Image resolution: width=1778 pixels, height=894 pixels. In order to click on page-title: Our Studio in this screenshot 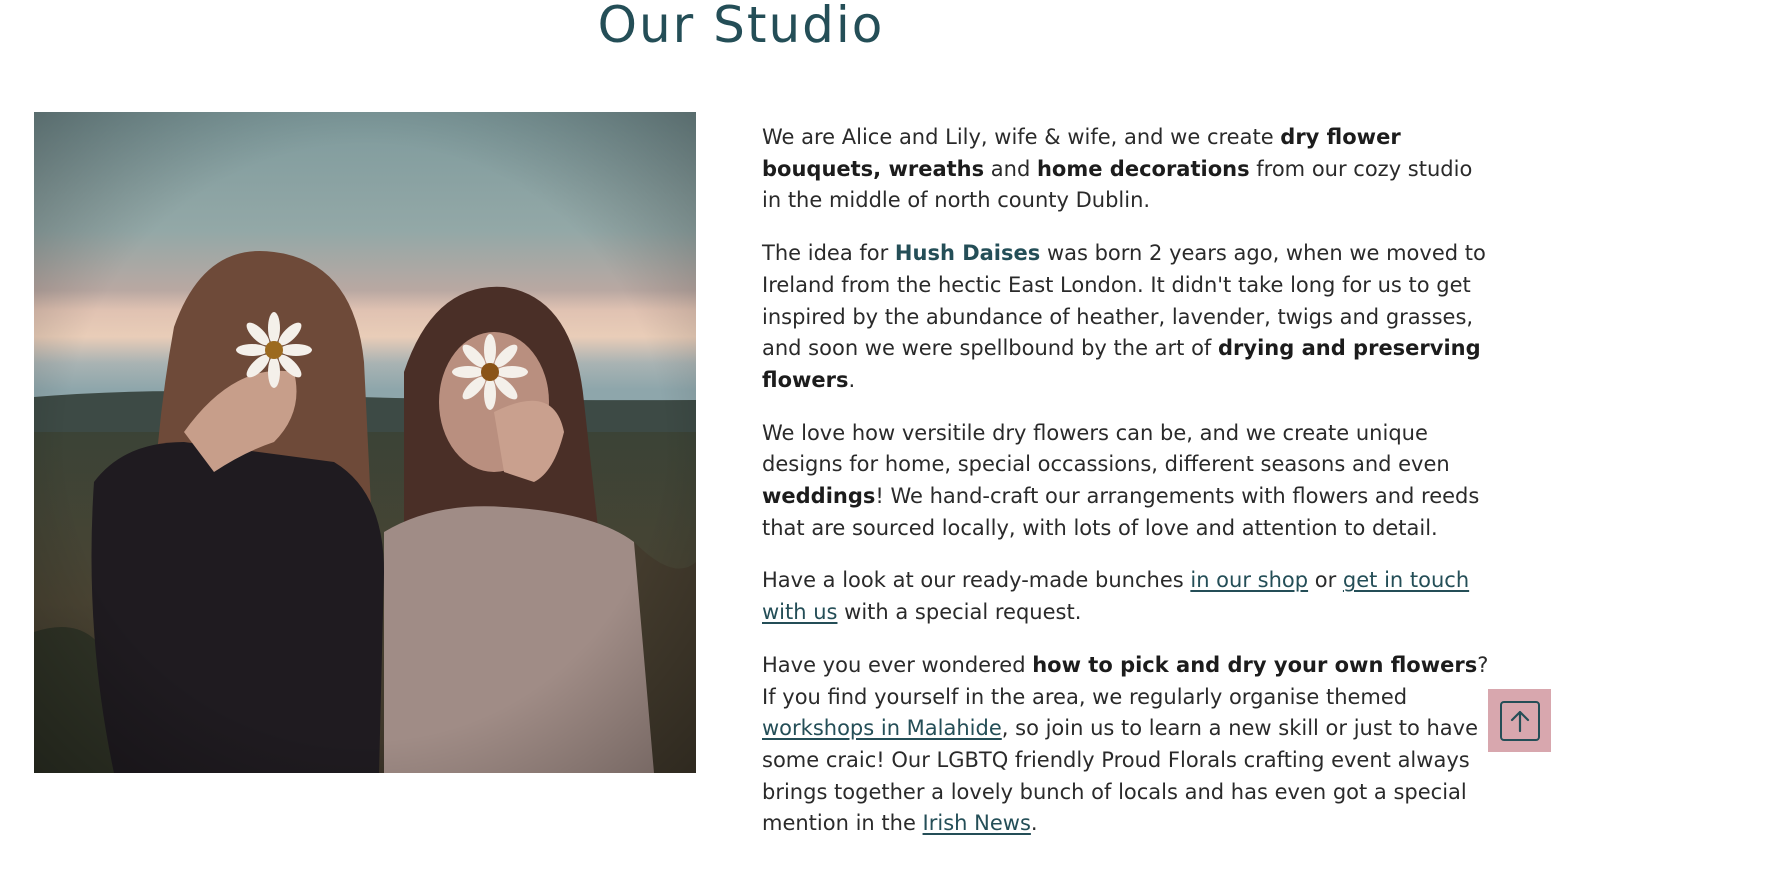, I will do `click(741, 27)`.